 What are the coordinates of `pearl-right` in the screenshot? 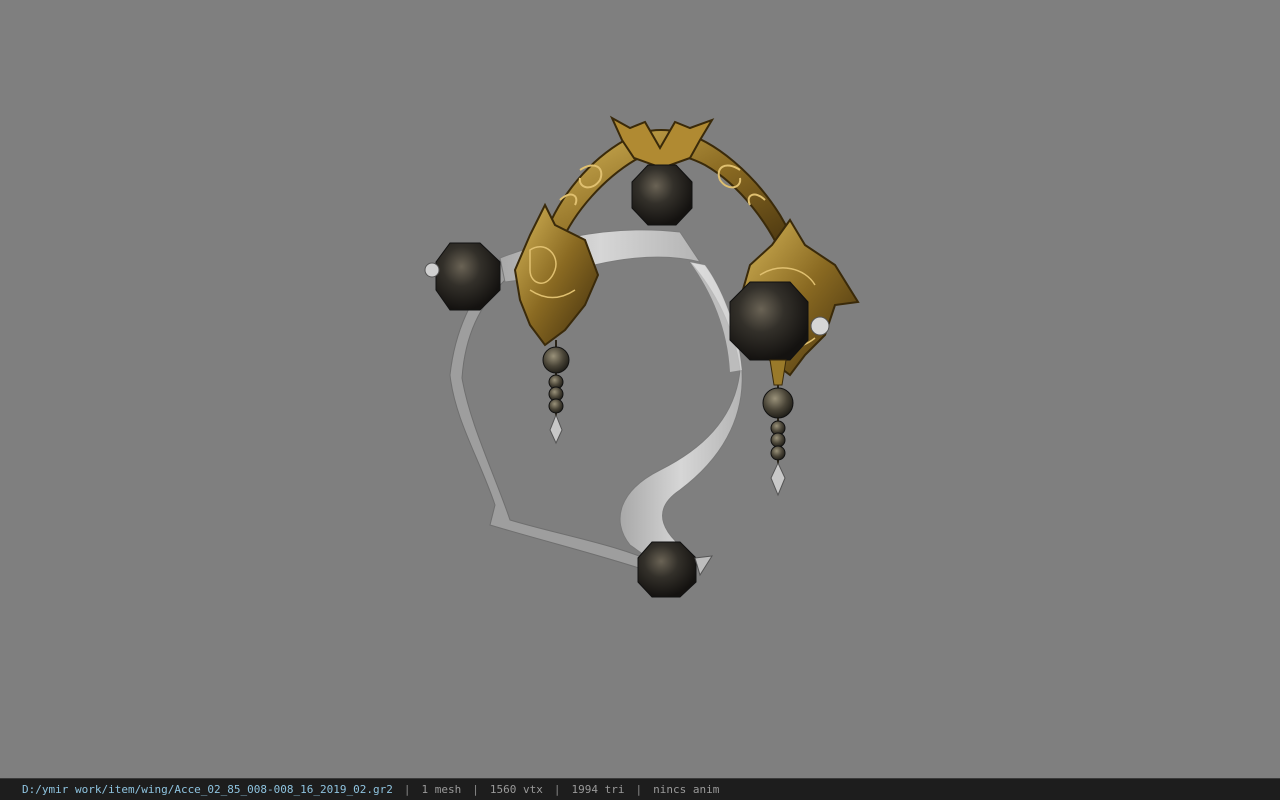 It's located at (820, 326).